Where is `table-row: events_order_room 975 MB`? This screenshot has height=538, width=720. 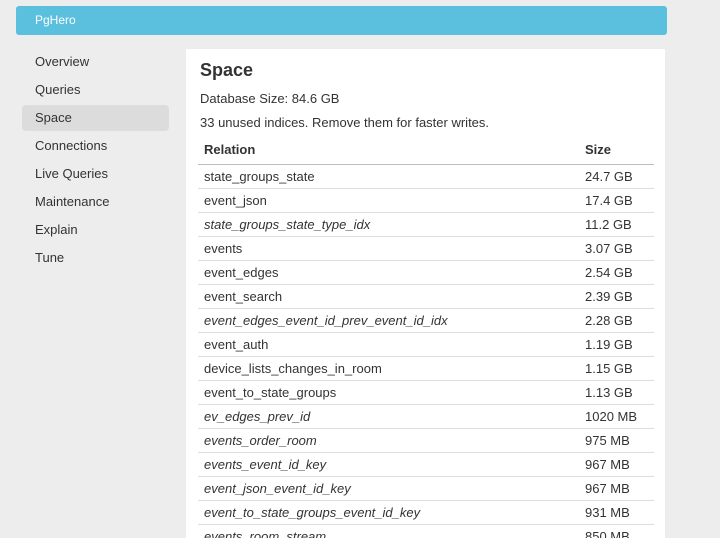 table-row: events_order_room 975 MB is located at coordinates (426, 440).